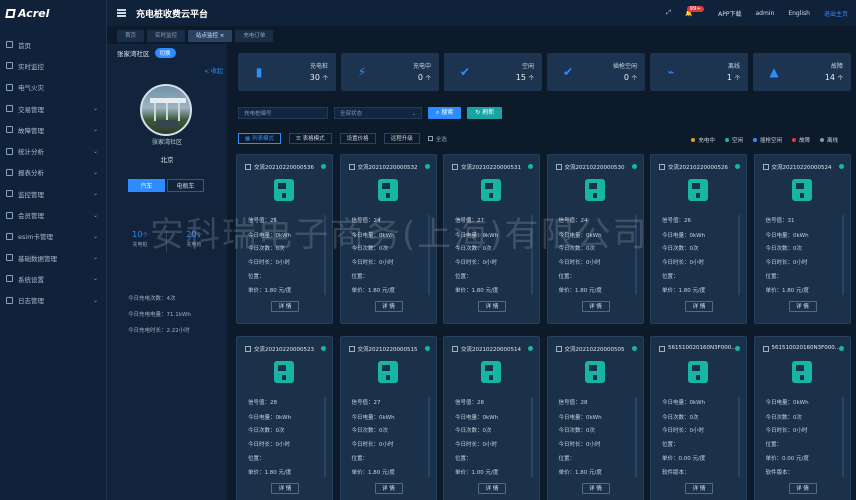 This screenshot has width=856, height=500. Describe the element at coordinates (53, 214) in the screenshot. I see `sidebar-item-member: 会员管理 ⌄` at that location.